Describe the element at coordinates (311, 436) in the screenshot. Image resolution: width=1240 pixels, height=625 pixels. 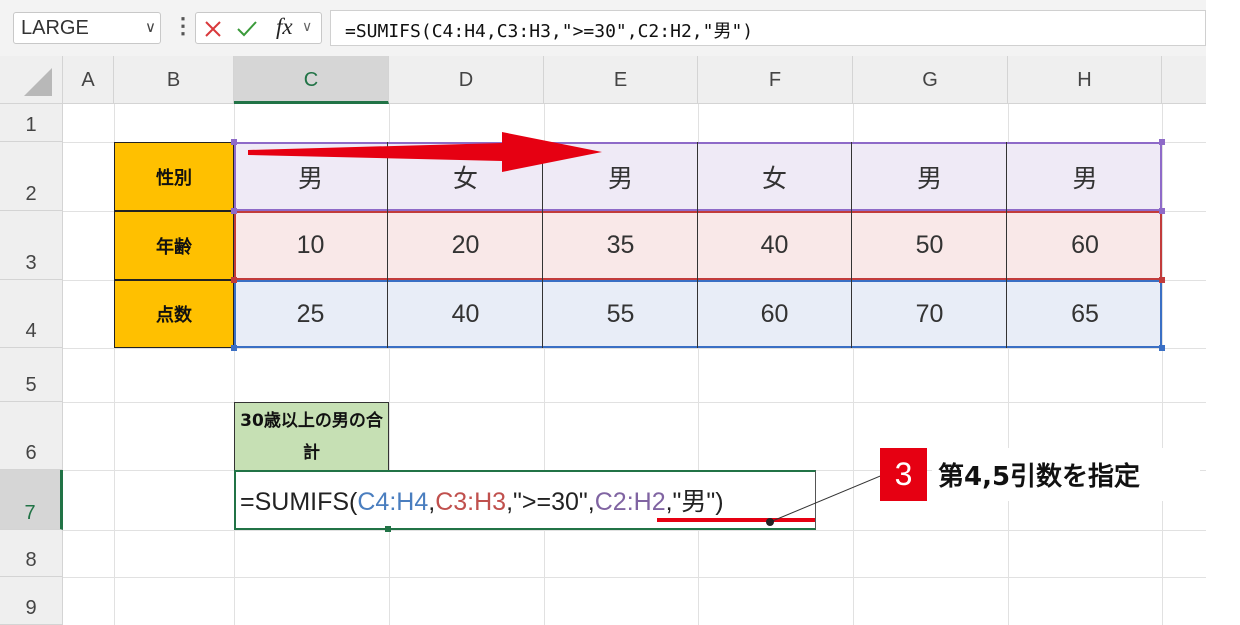
I see `result-header: 30歳以上の男の合計` at that location.